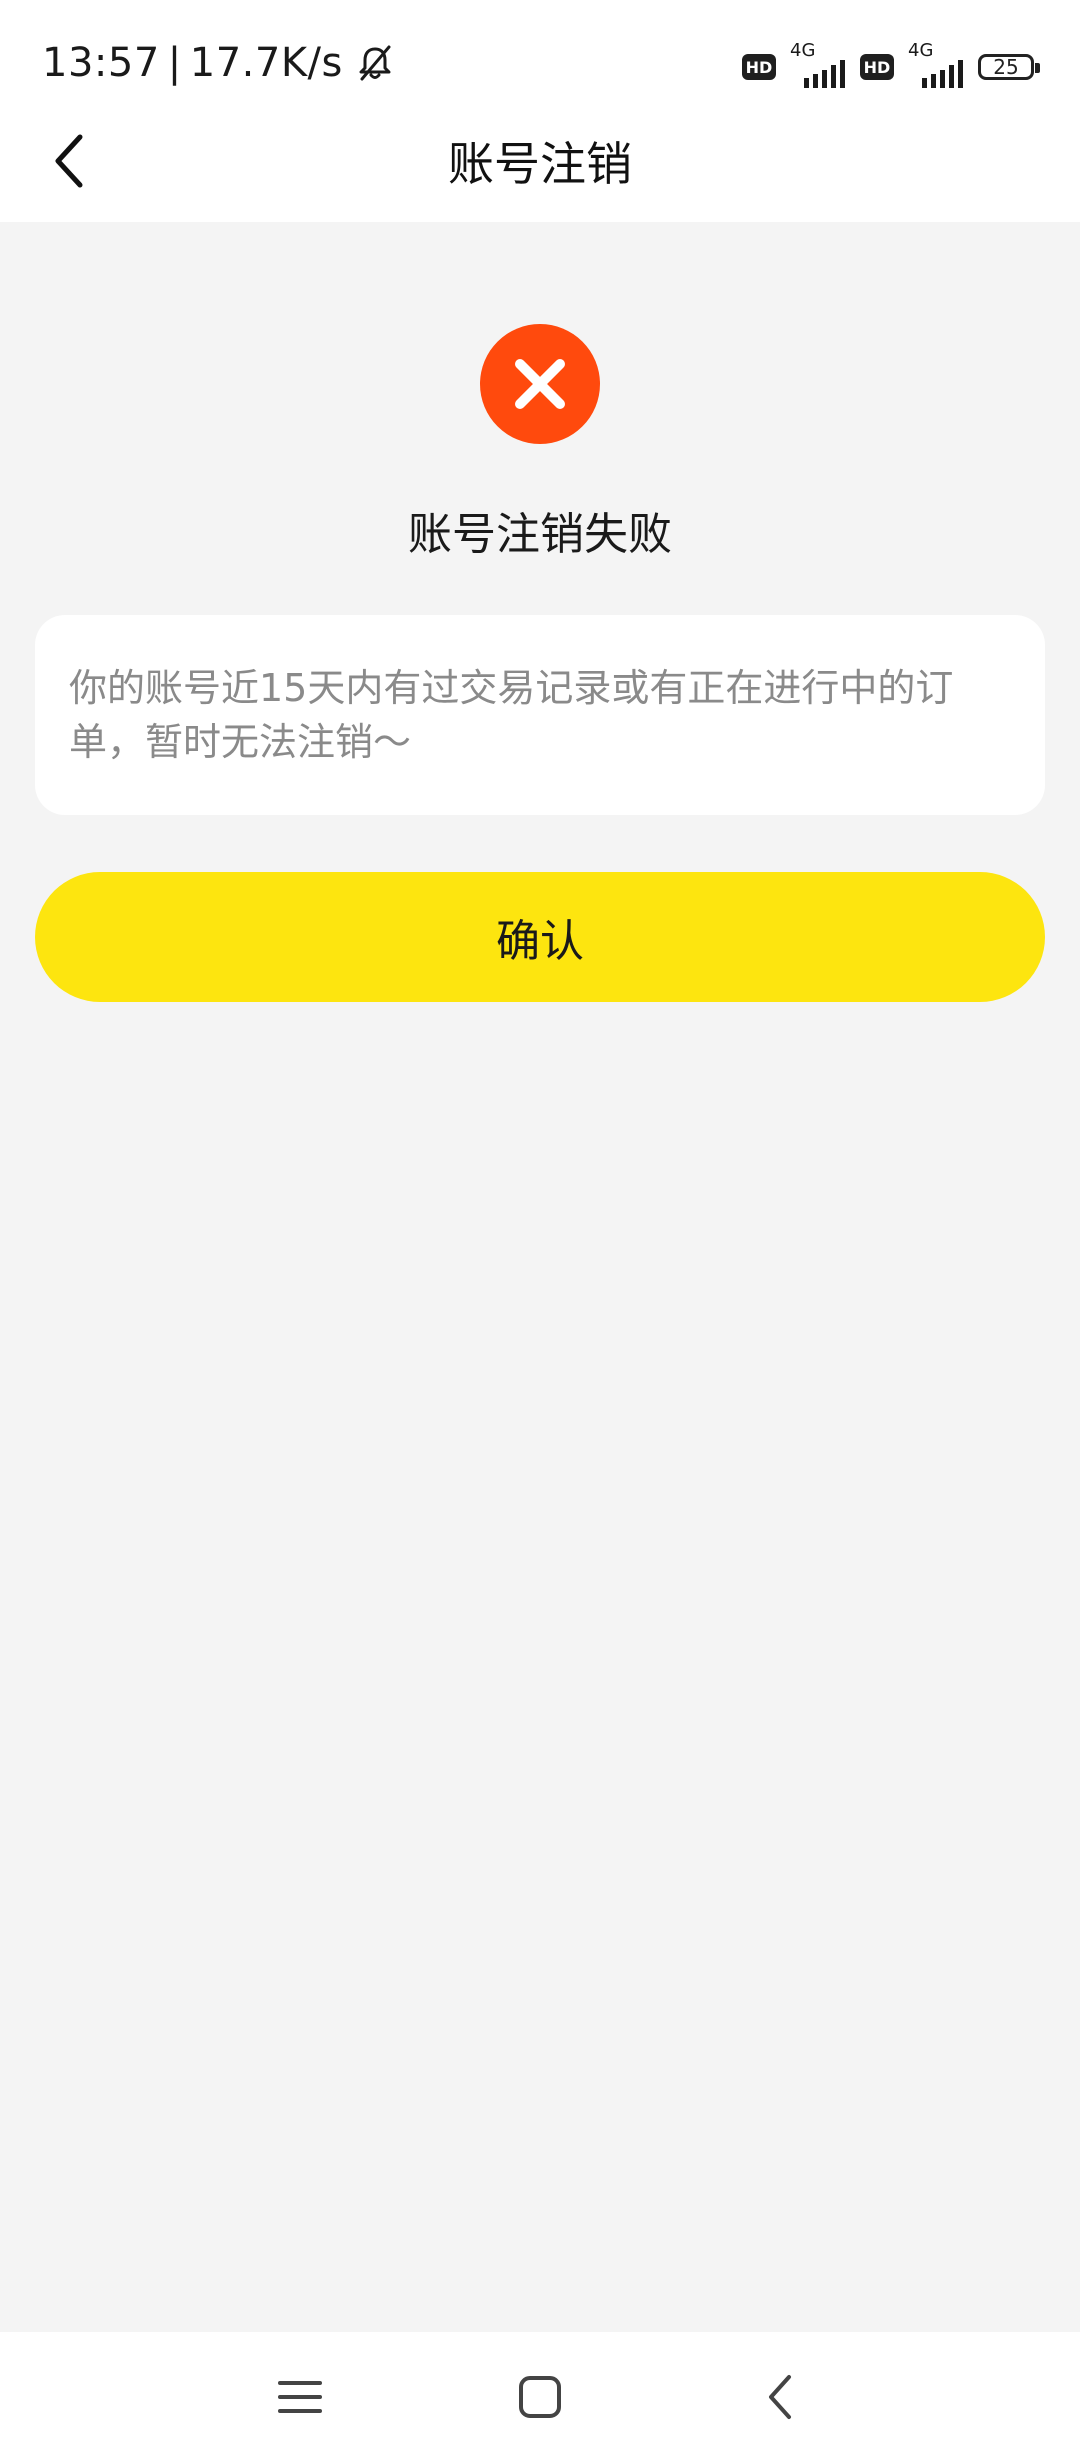  I want to click on fail-status-icon, so click(540, 384).